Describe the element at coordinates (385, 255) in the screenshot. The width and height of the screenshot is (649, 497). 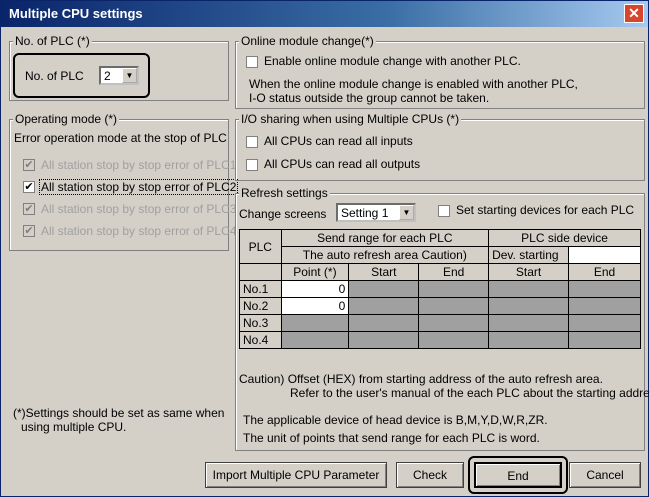
I see `auto-refresh-header: The auto refresh area Caution)` at that location.